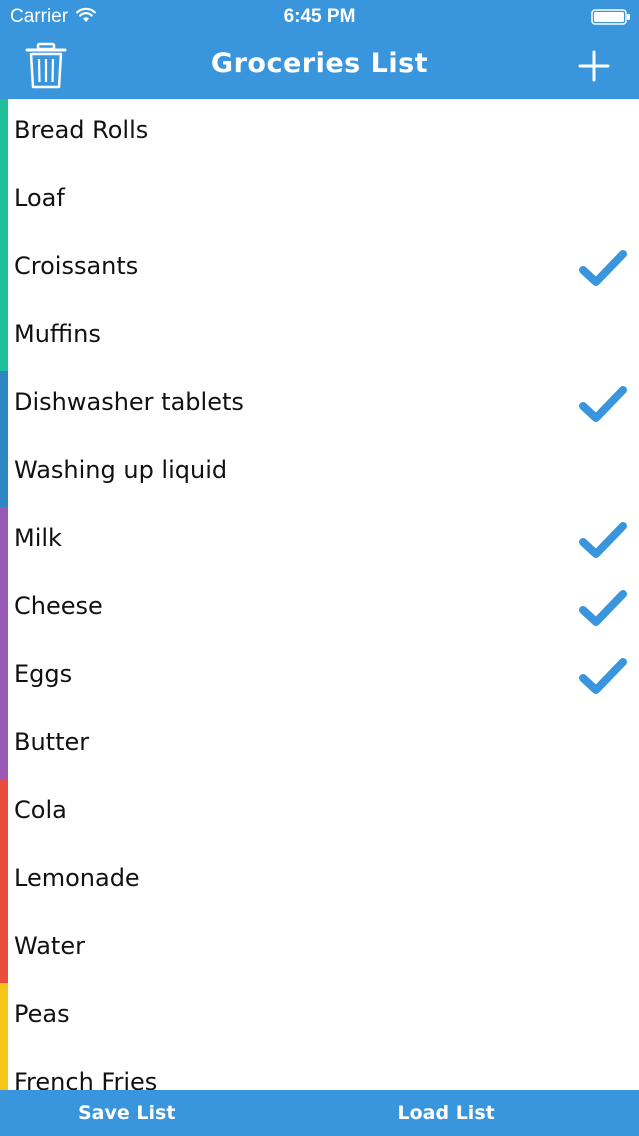 The height and width of the screenshot is (1136, 639). What do you see at coordinates (479, 1113) in the screenshot?
I see `load-list-button: Load List` at bounding box center [479, 1113].